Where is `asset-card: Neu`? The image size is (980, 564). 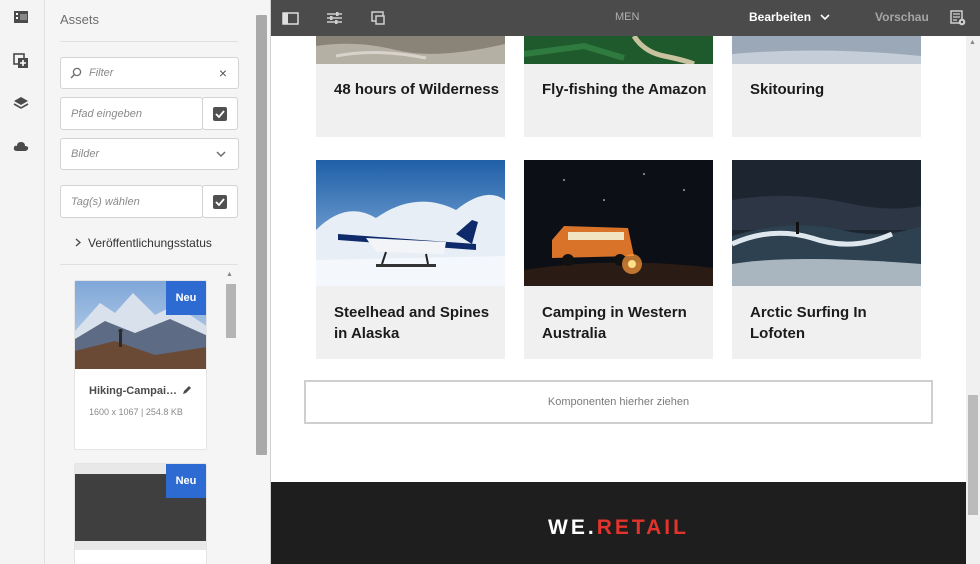
asset-card: Neu is located at coordinates (140, 513).